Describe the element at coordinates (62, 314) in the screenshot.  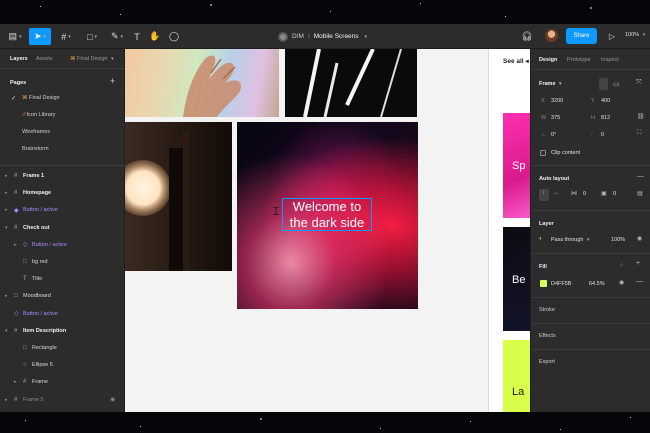
I see `layer-row: ◇ Button / active` at that location.